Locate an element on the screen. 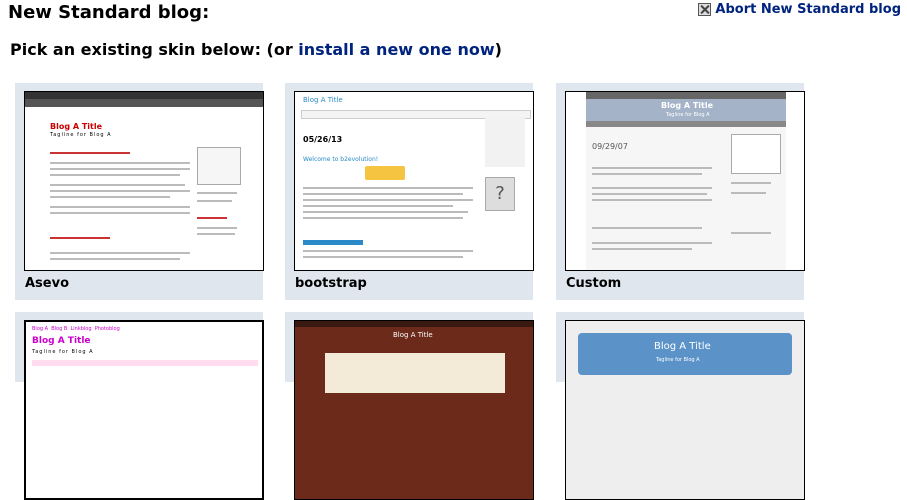 This screenshot has height=500, width=907. preview-sidebar is located at coordinates (505, 142).